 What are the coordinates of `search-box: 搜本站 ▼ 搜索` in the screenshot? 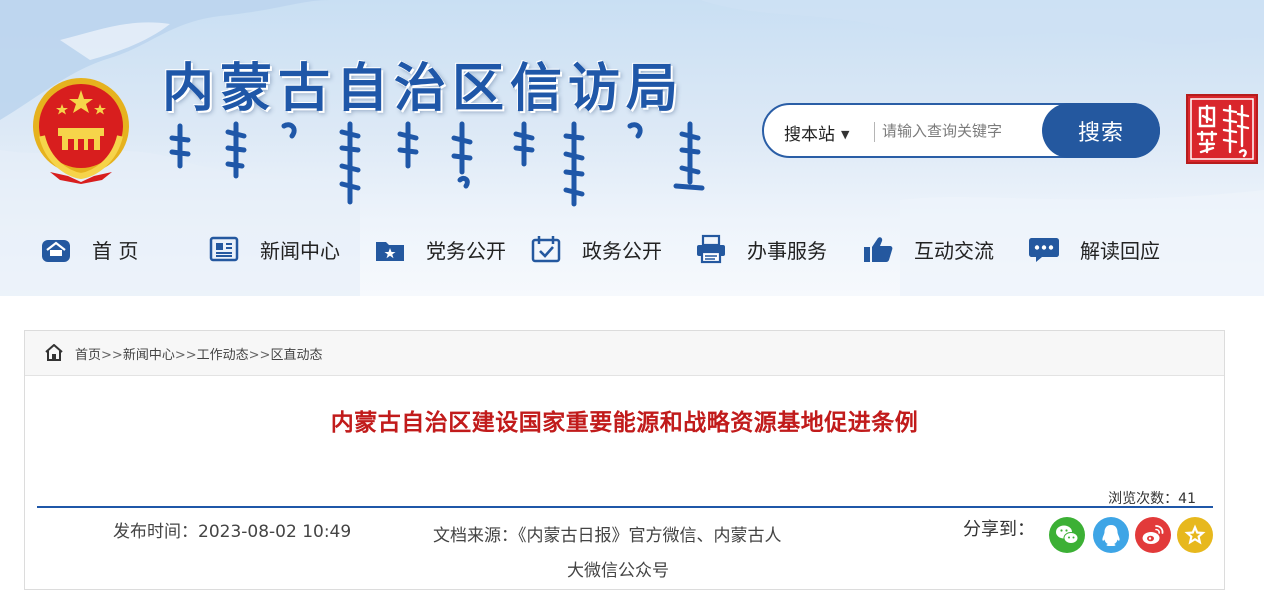 It's located at (961, 130).